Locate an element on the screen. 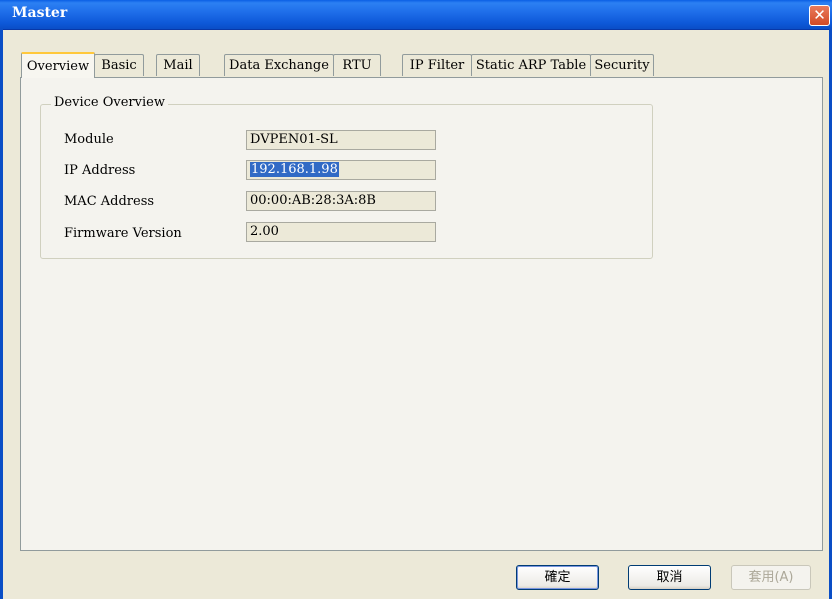 The height and width of the screenshot is (599, 832). mac-address-value: 00:00:AB:28:3A:8B is located at coordinates (313, 200).